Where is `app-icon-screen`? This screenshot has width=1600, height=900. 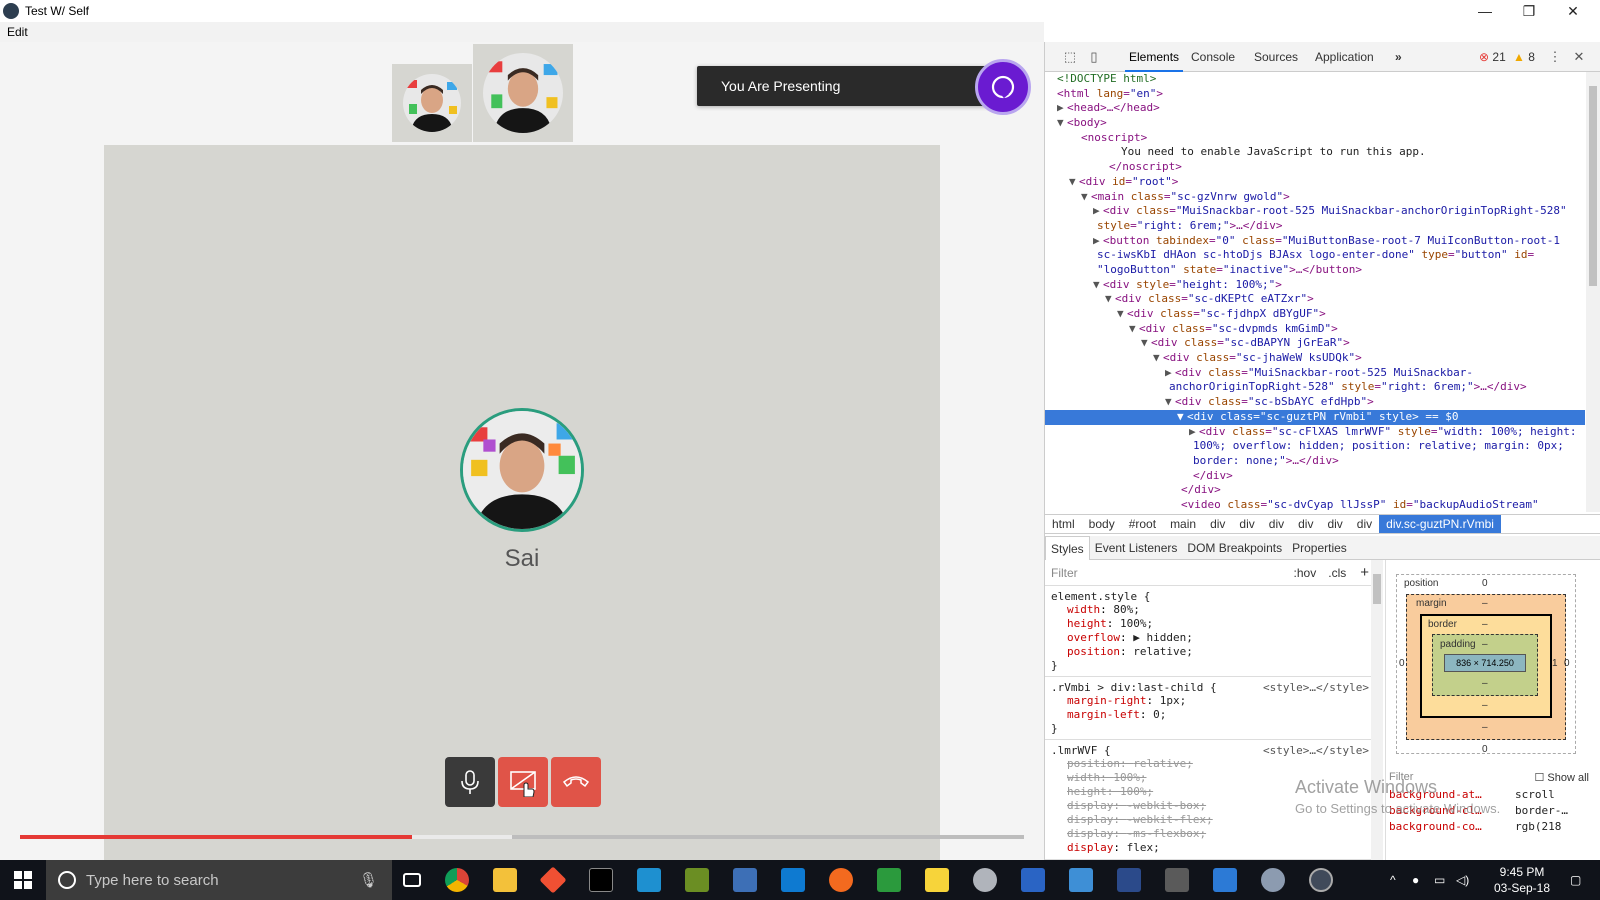
app-icon-screen is located at coordinates (1177, 880).